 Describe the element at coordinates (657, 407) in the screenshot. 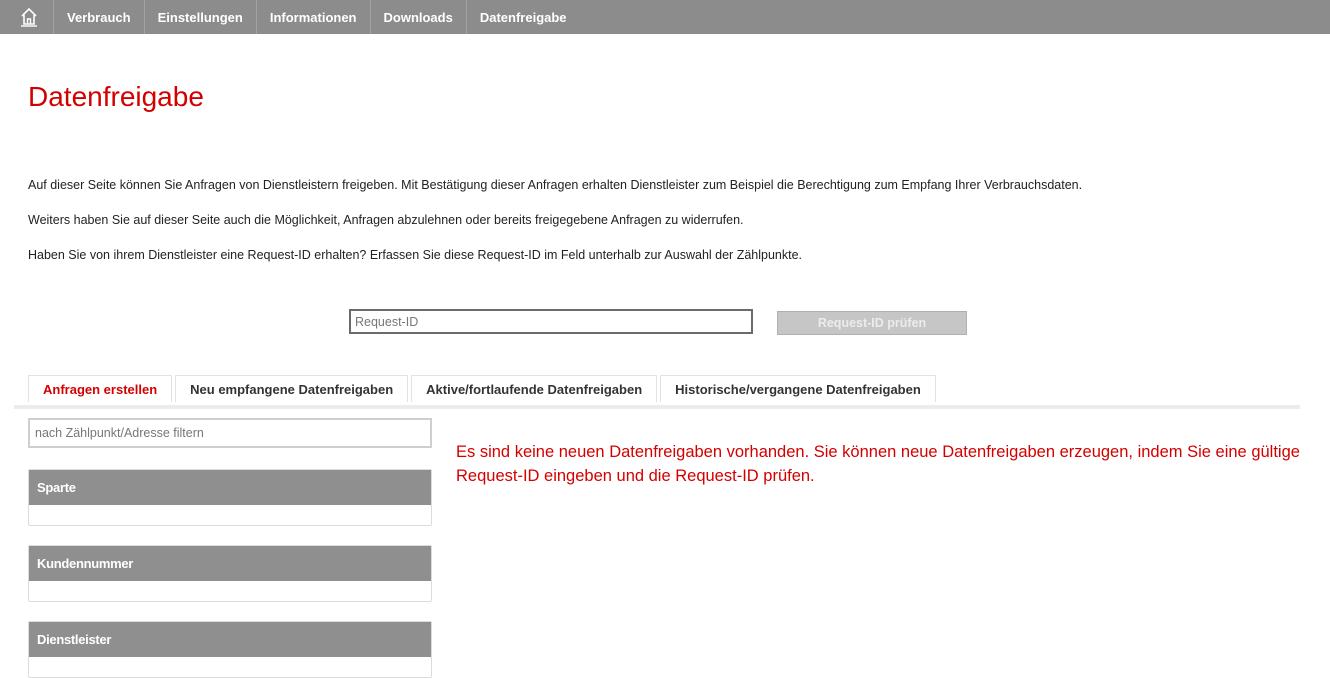

I see `tab-divider` at that location.